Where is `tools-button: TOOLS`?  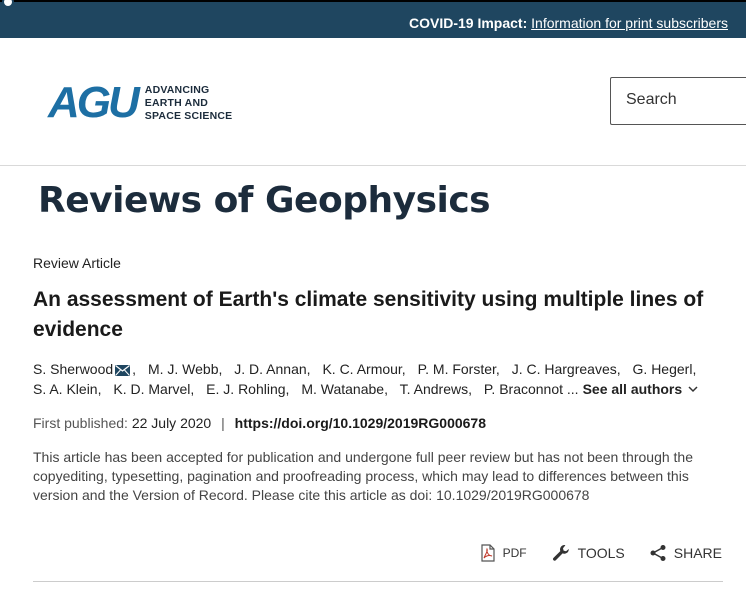
tools-button: TOOLS is located at coordinates (588, 553).